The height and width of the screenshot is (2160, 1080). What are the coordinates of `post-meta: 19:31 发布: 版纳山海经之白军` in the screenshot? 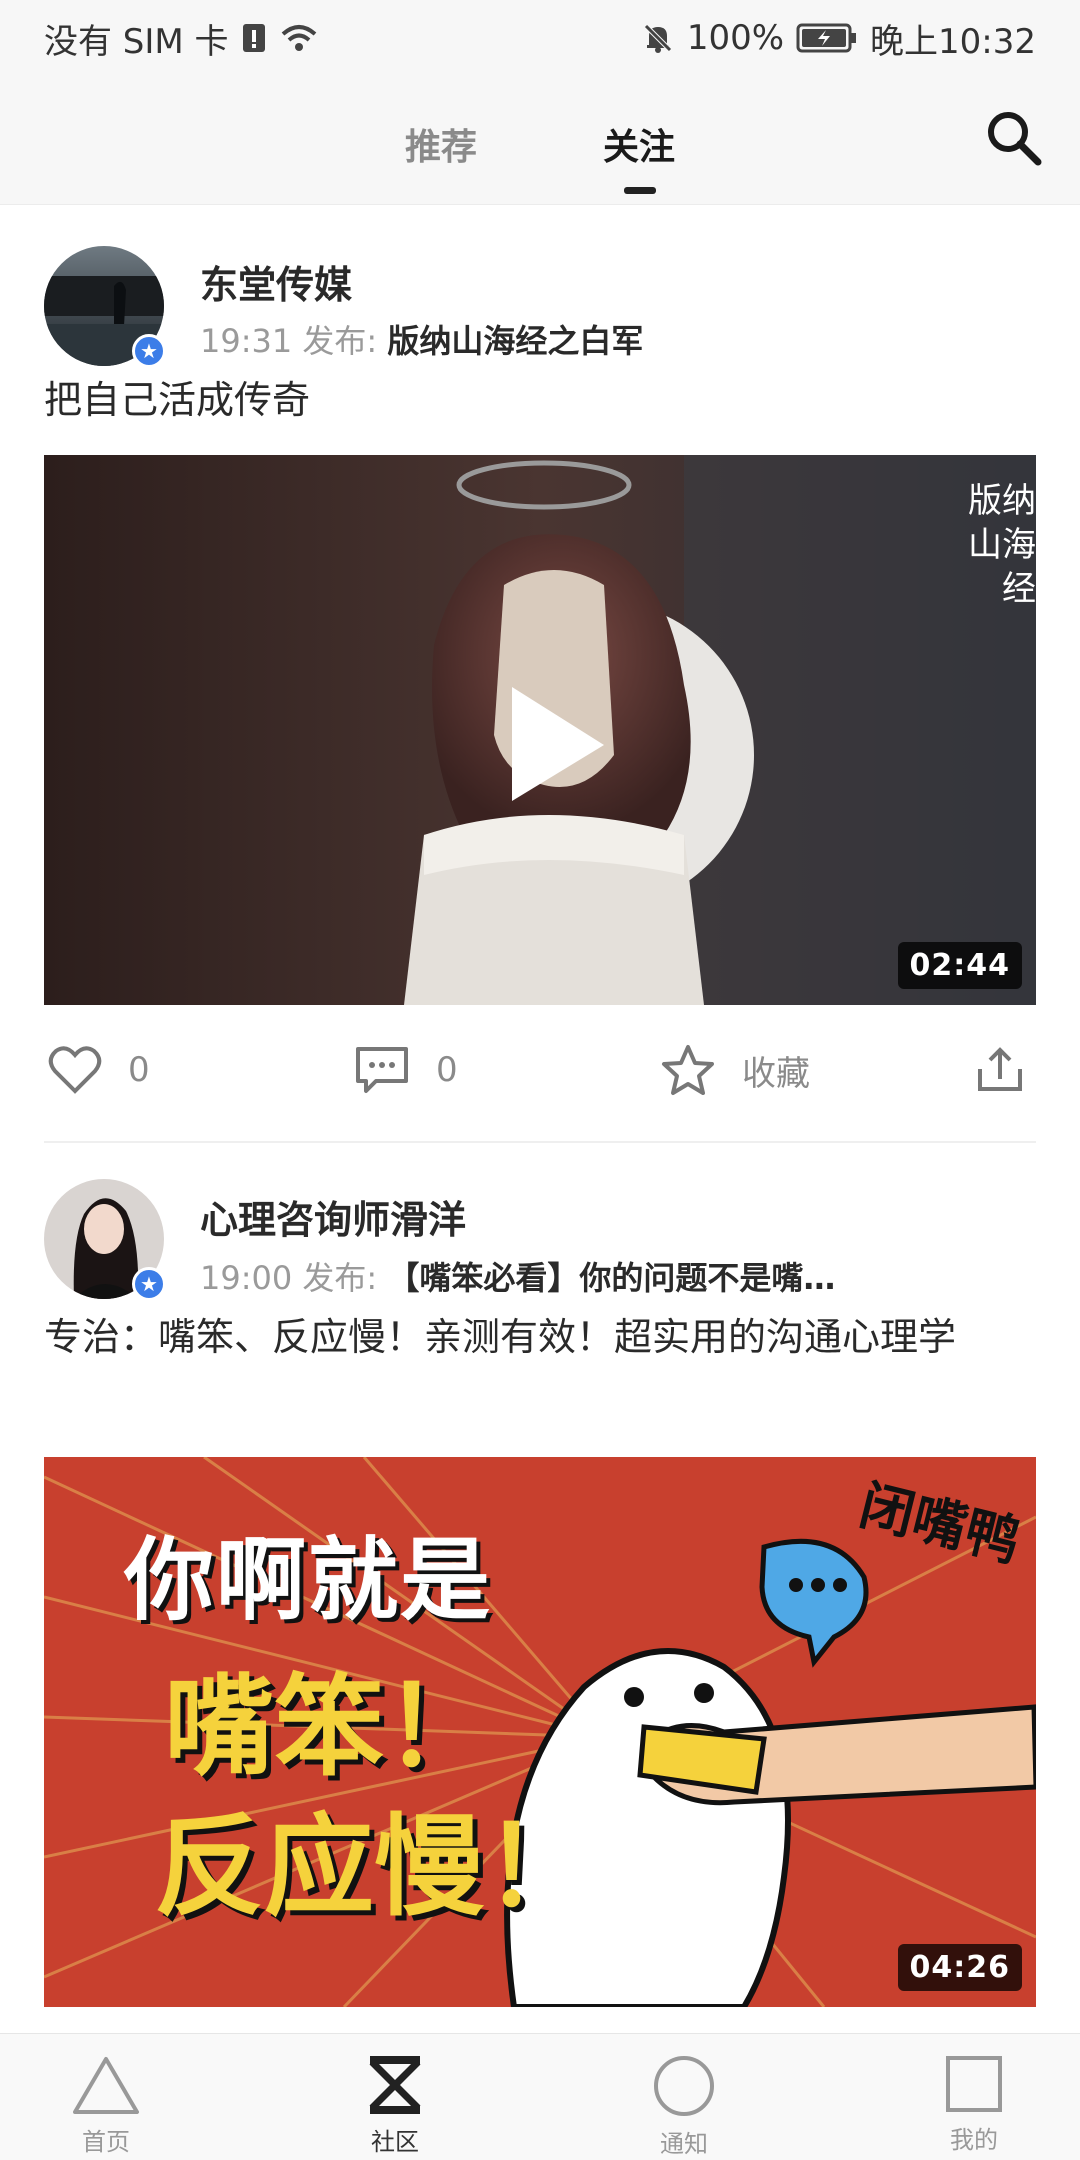 It's located at (421, 339).